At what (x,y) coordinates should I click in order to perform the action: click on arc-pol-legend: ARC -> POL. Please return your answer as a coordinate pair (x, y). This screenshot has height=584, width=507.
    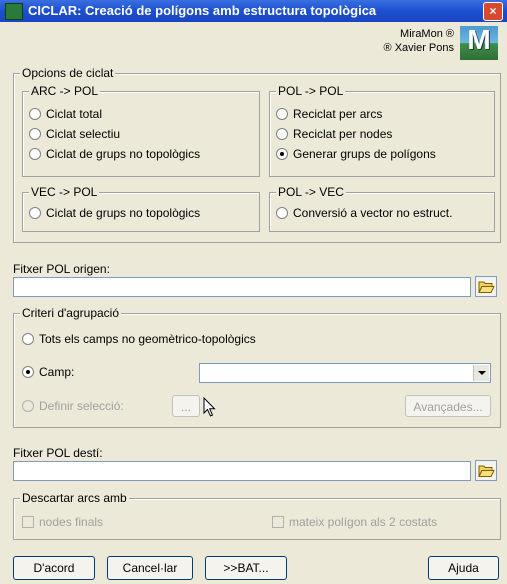
    Looking at the image, I should click on (65, 91).